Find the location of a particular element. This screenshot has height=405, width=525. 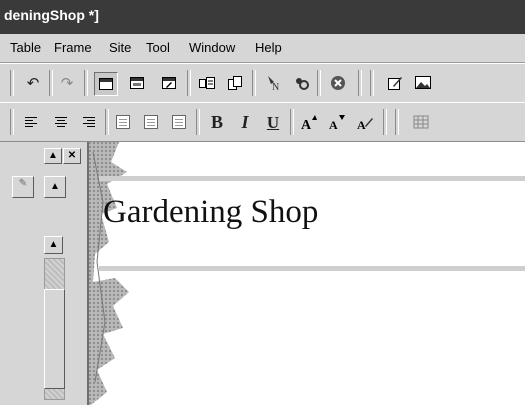

align-center-icon is located at coordinates (61, 122).